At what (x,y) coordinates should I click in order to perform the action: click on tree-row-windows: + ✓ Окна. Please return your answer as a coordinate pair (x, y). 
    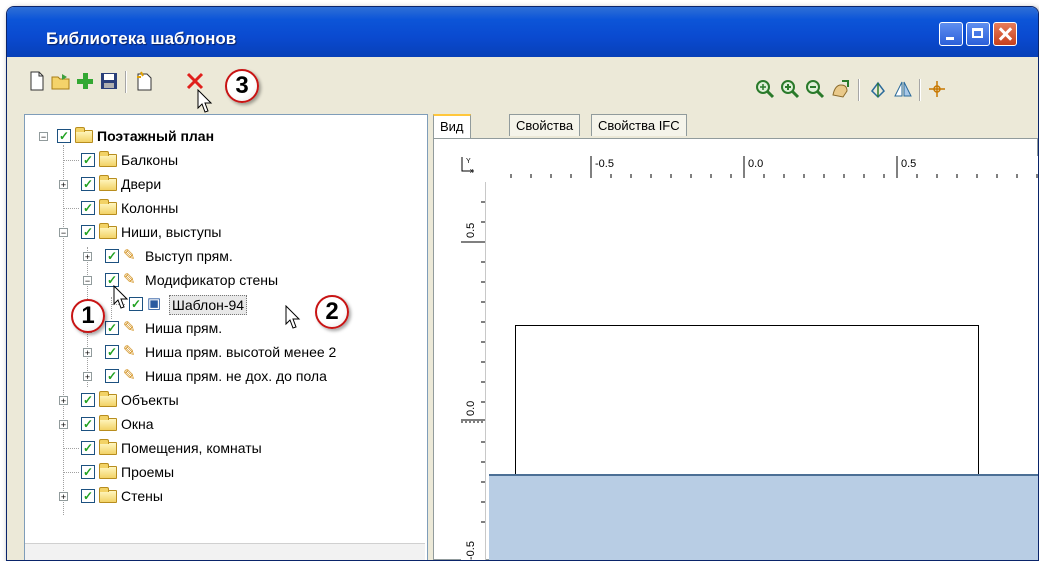
    Looking at the image, I should click on (225, 424).